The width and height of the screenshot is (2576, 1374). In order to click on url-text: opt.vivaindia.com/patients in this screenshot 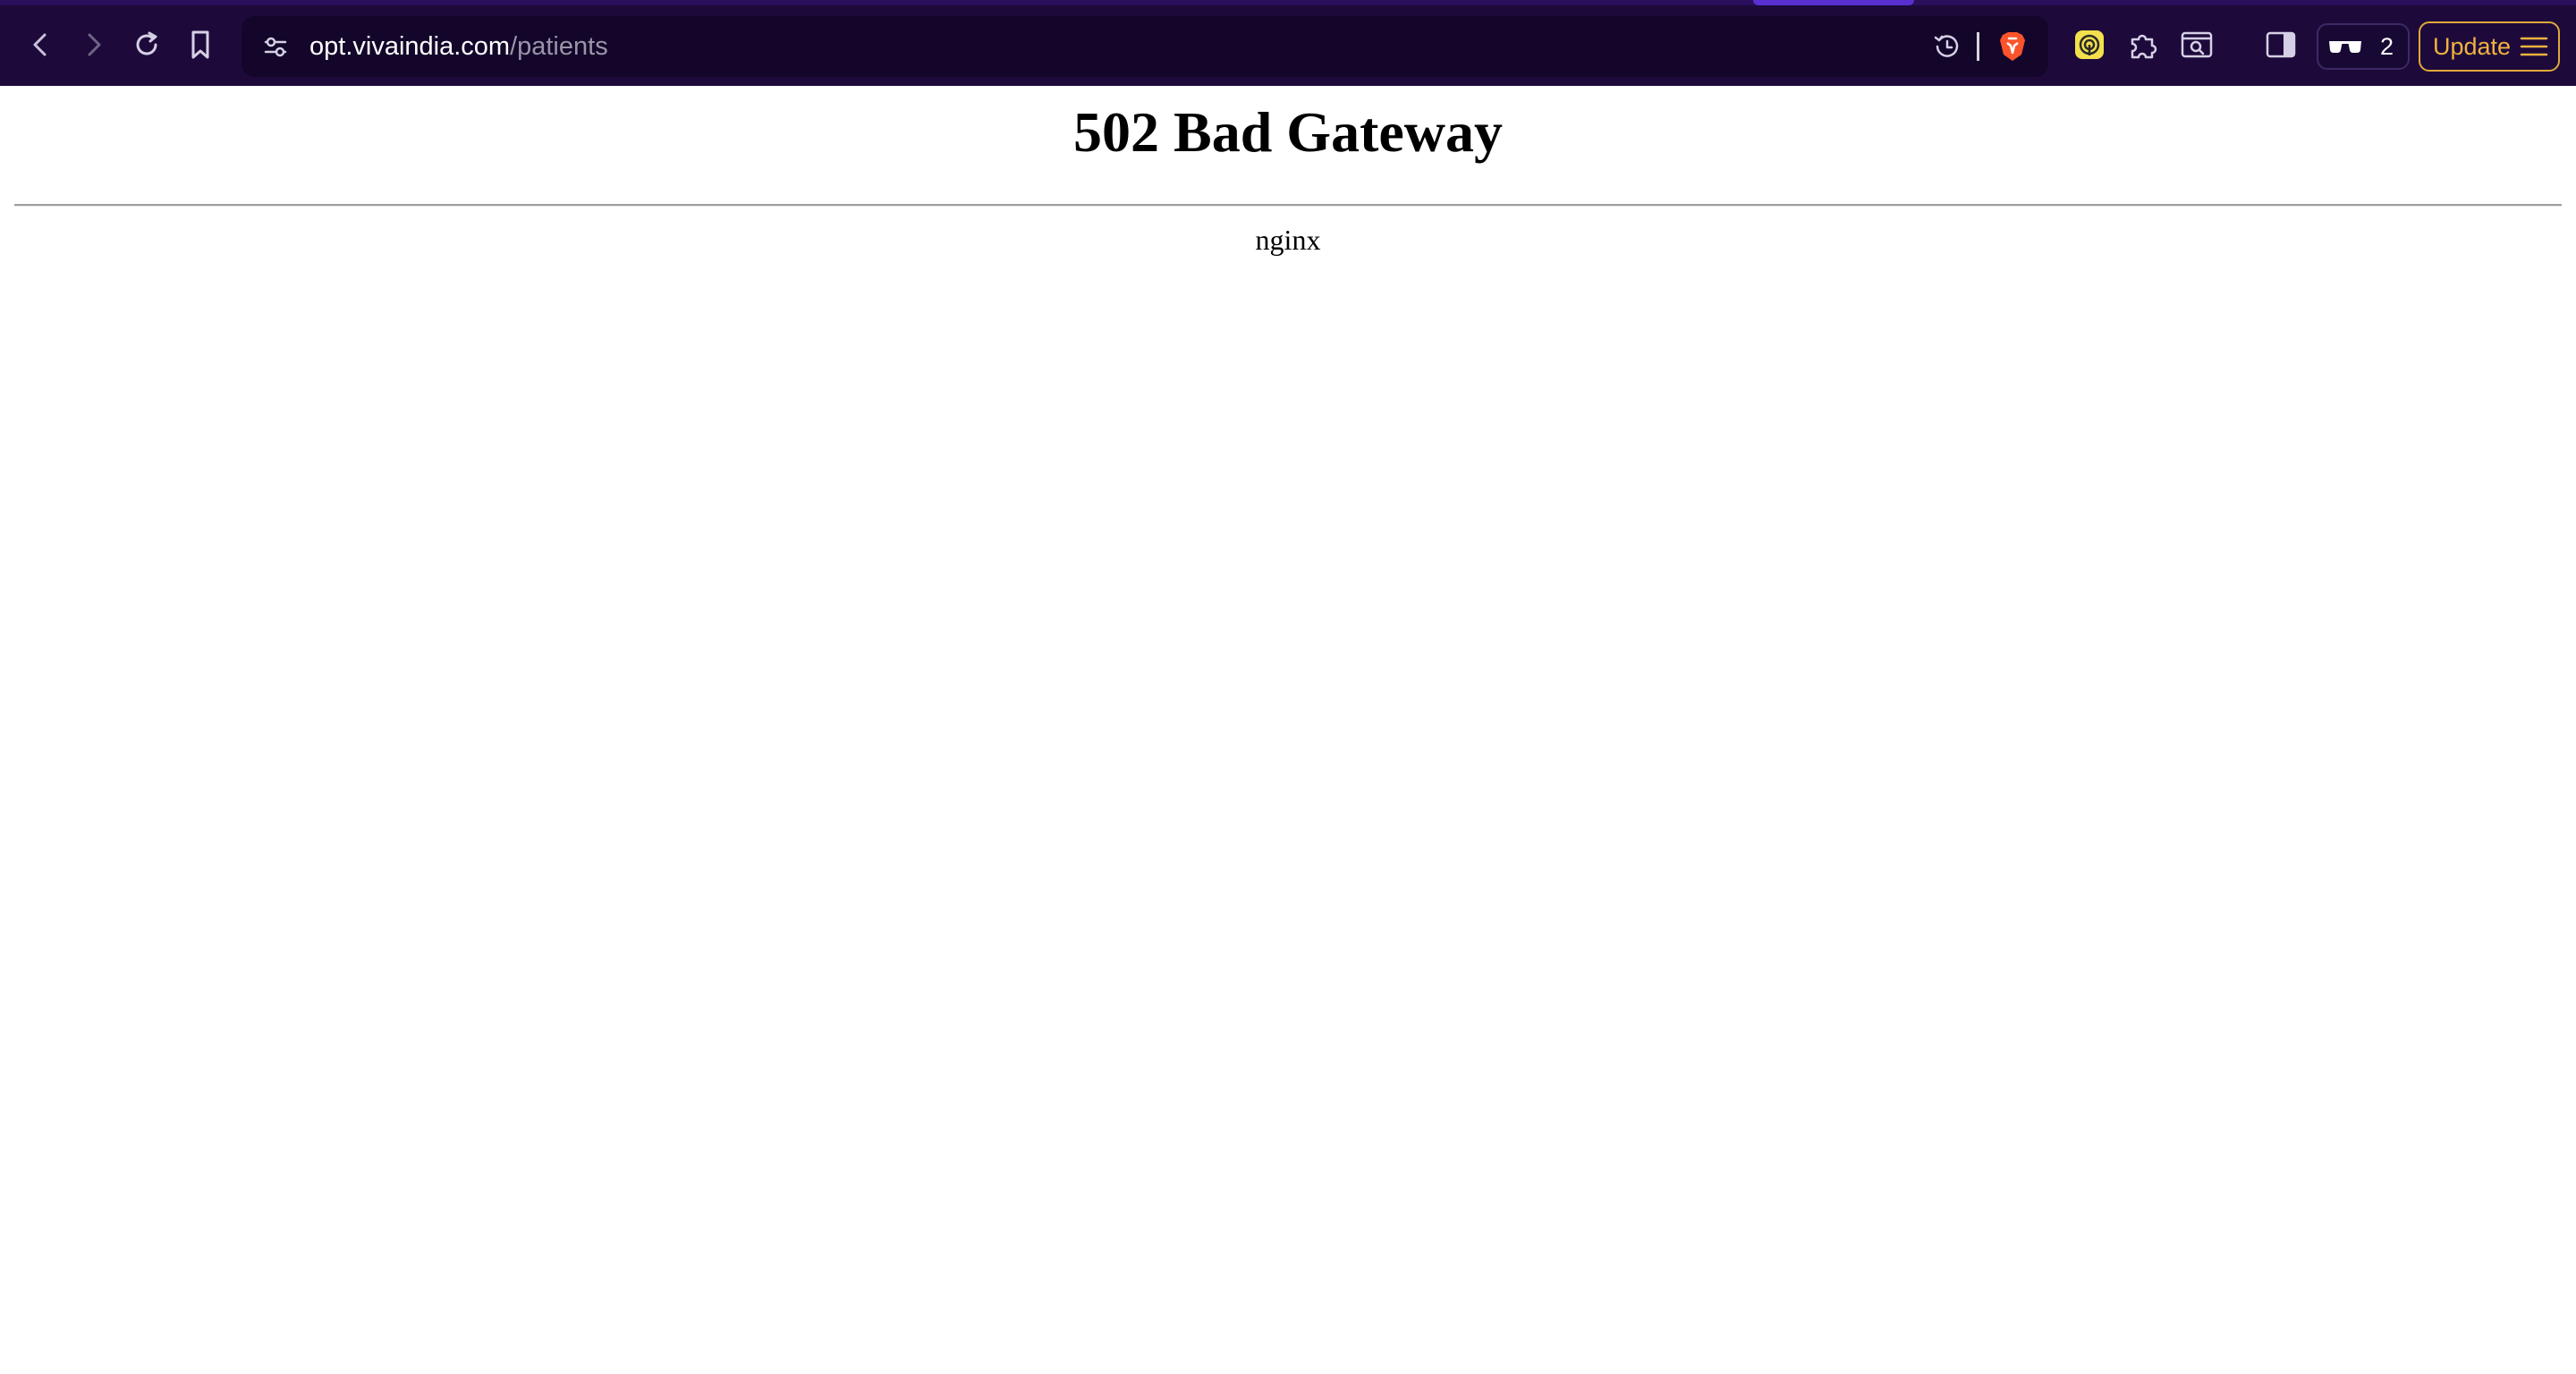, I will do `click(458, 46)`.